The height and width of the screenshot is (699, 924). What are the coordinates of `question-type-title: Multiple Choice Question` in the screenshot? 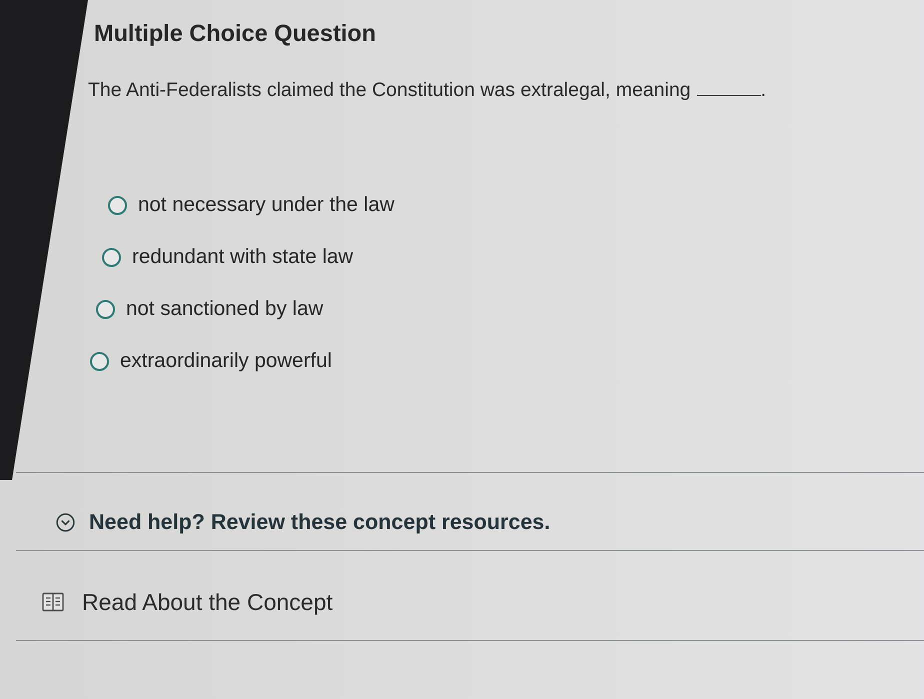 It's located at (235, 33).